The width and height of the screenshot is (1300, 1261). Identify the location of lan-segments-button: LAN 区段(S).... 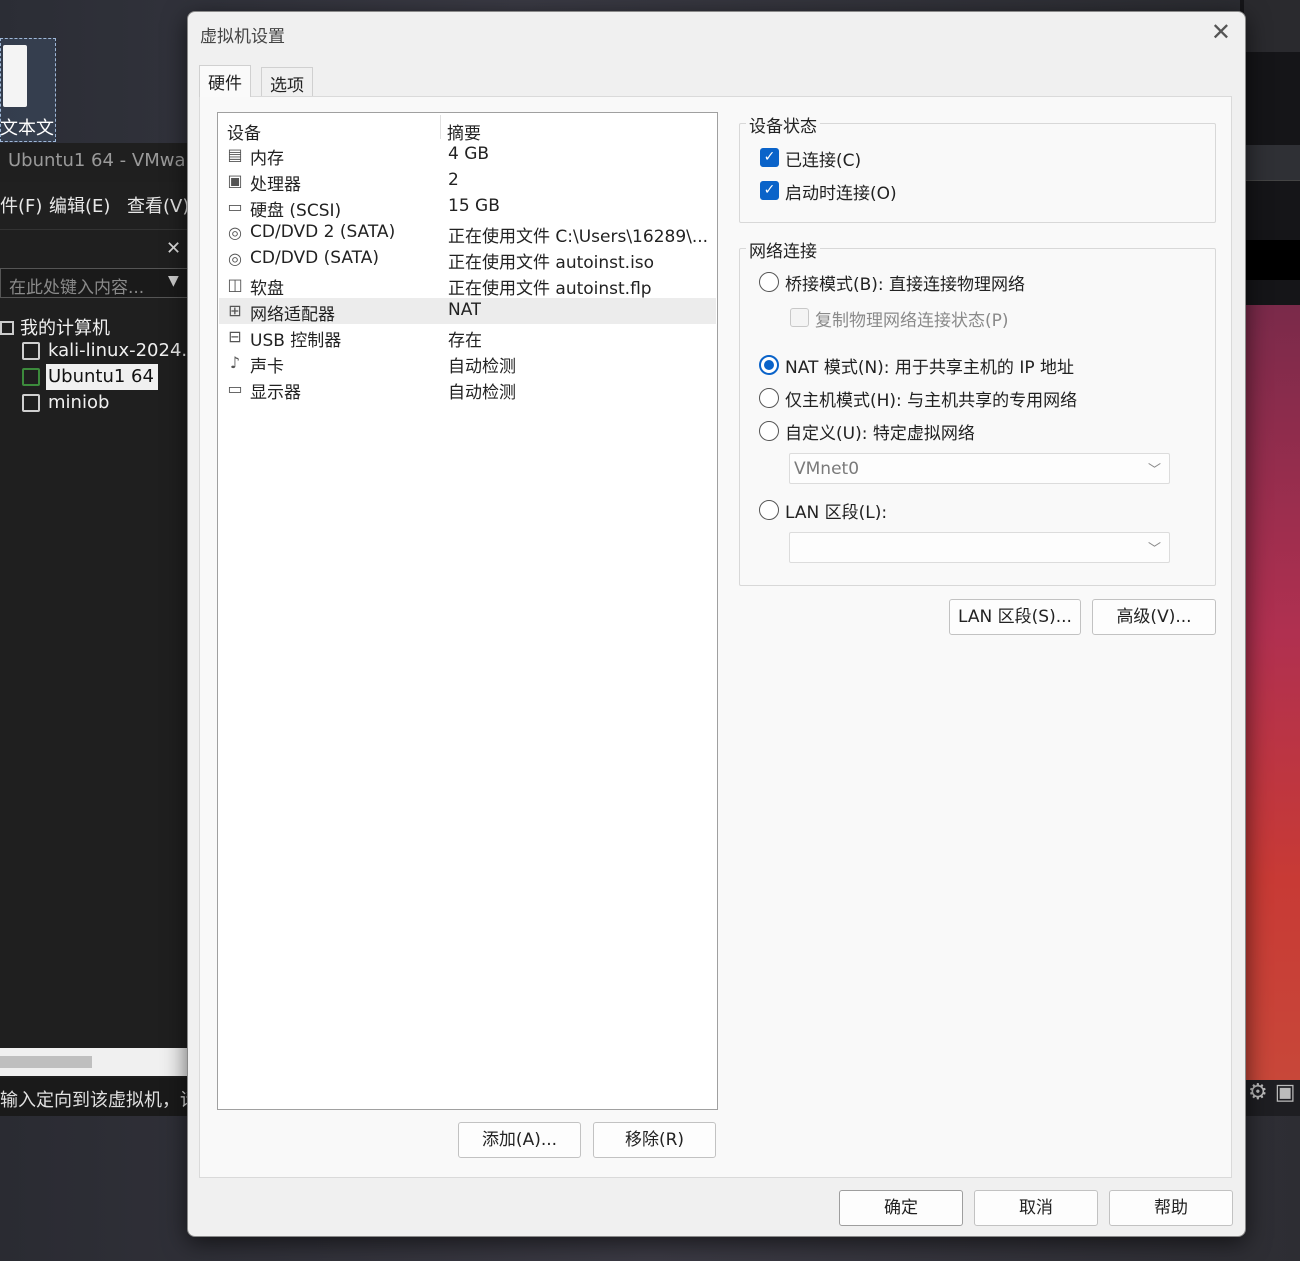
(1015, 617).